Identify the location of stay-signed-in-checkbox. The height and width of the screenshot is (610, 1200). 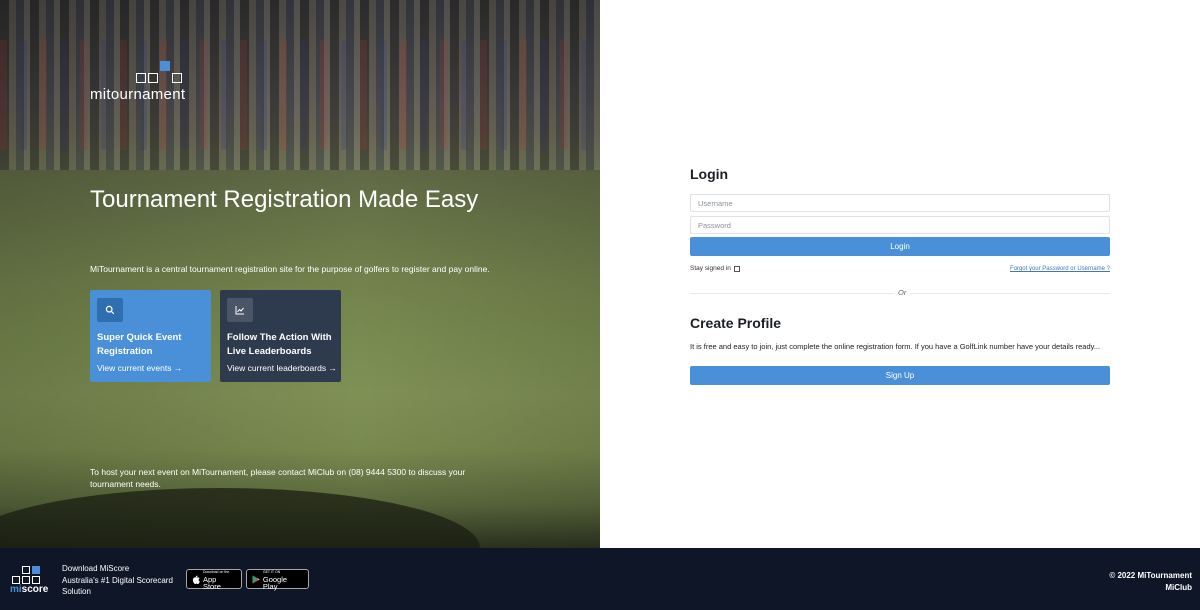
(736, 268).